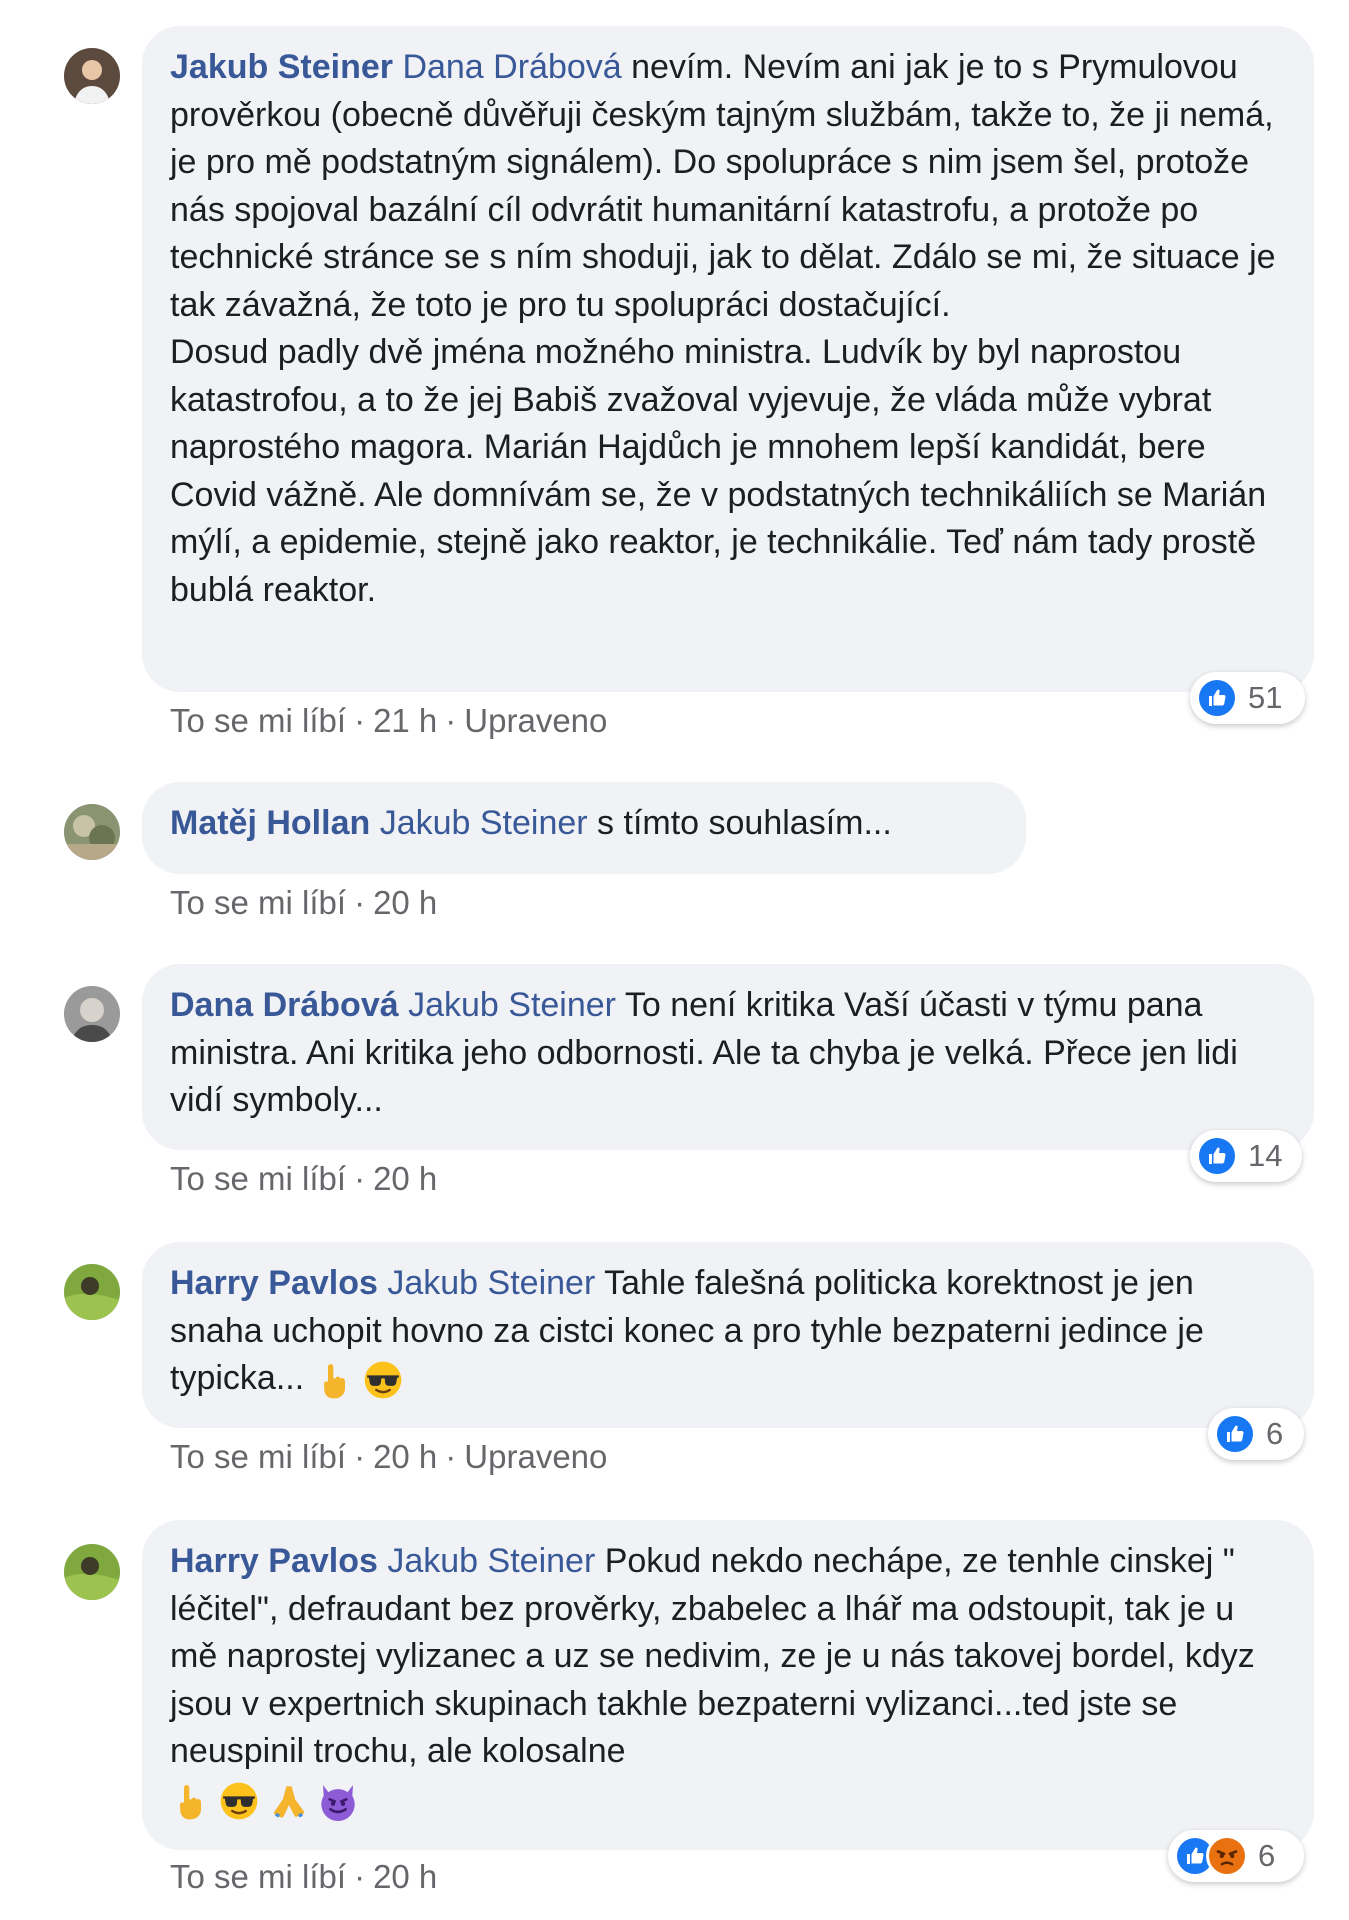  Describe the element at coordinates (289, 1801) in the screenshot. I see `folded-hands-emoji` at that location.